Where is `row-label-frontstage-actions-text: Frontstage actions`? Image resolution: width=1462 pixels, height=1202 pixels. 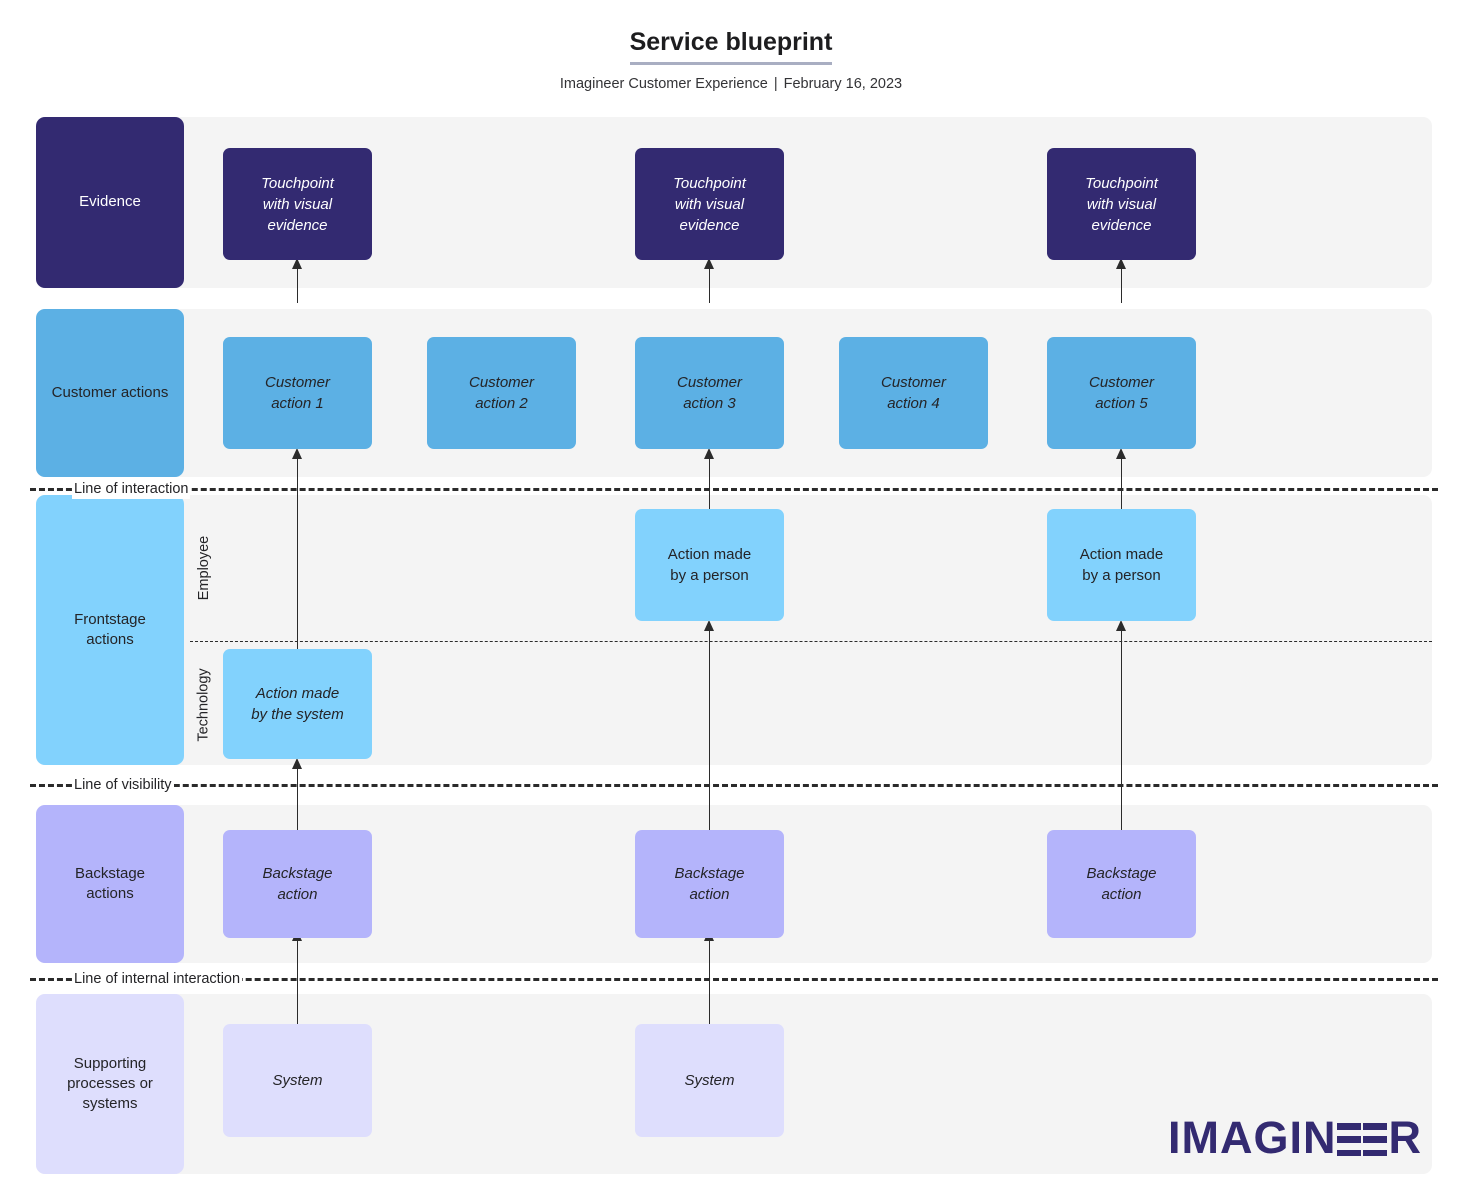
row-label-frontstage-actions-text: Frontstage actions is located at coordinates (110, 630).